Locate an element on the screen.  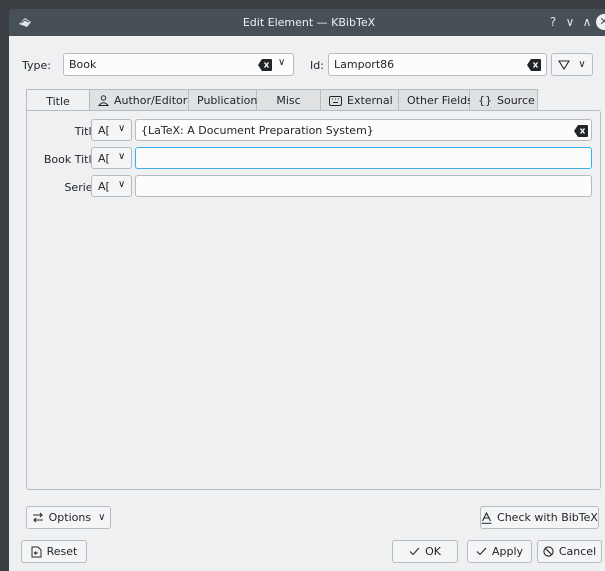
help-button: ? is located at coordinates (553, 22).